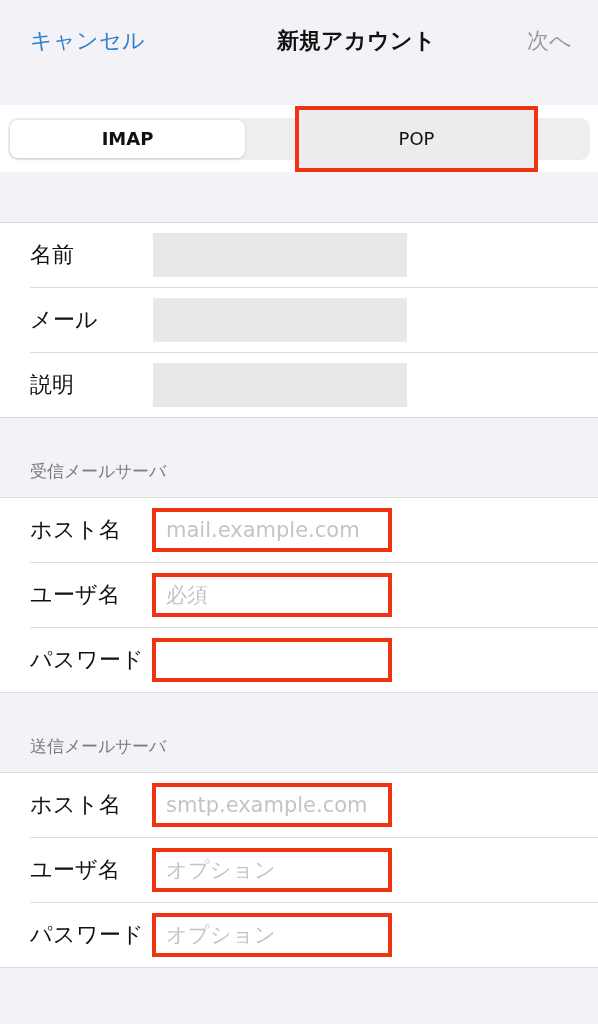 This screenshot has width=598, height=1024. What do you see at coordinates (98, 471) in the screenshot?
I see `section-header: 受信メールサーバ` at bounding box center [98, 471].